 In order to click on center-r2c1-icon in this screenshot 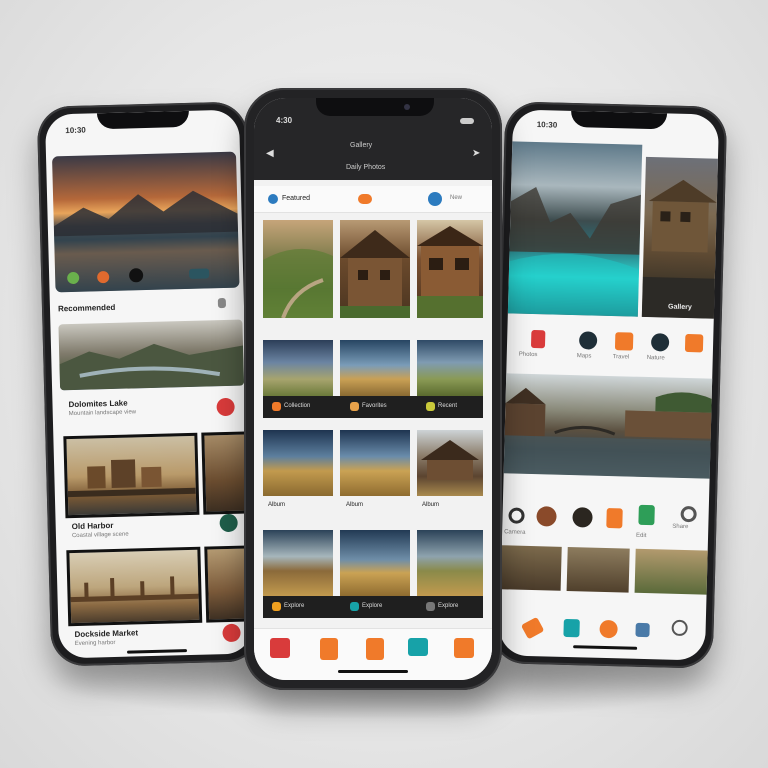, I will do `click(276, 406)`.